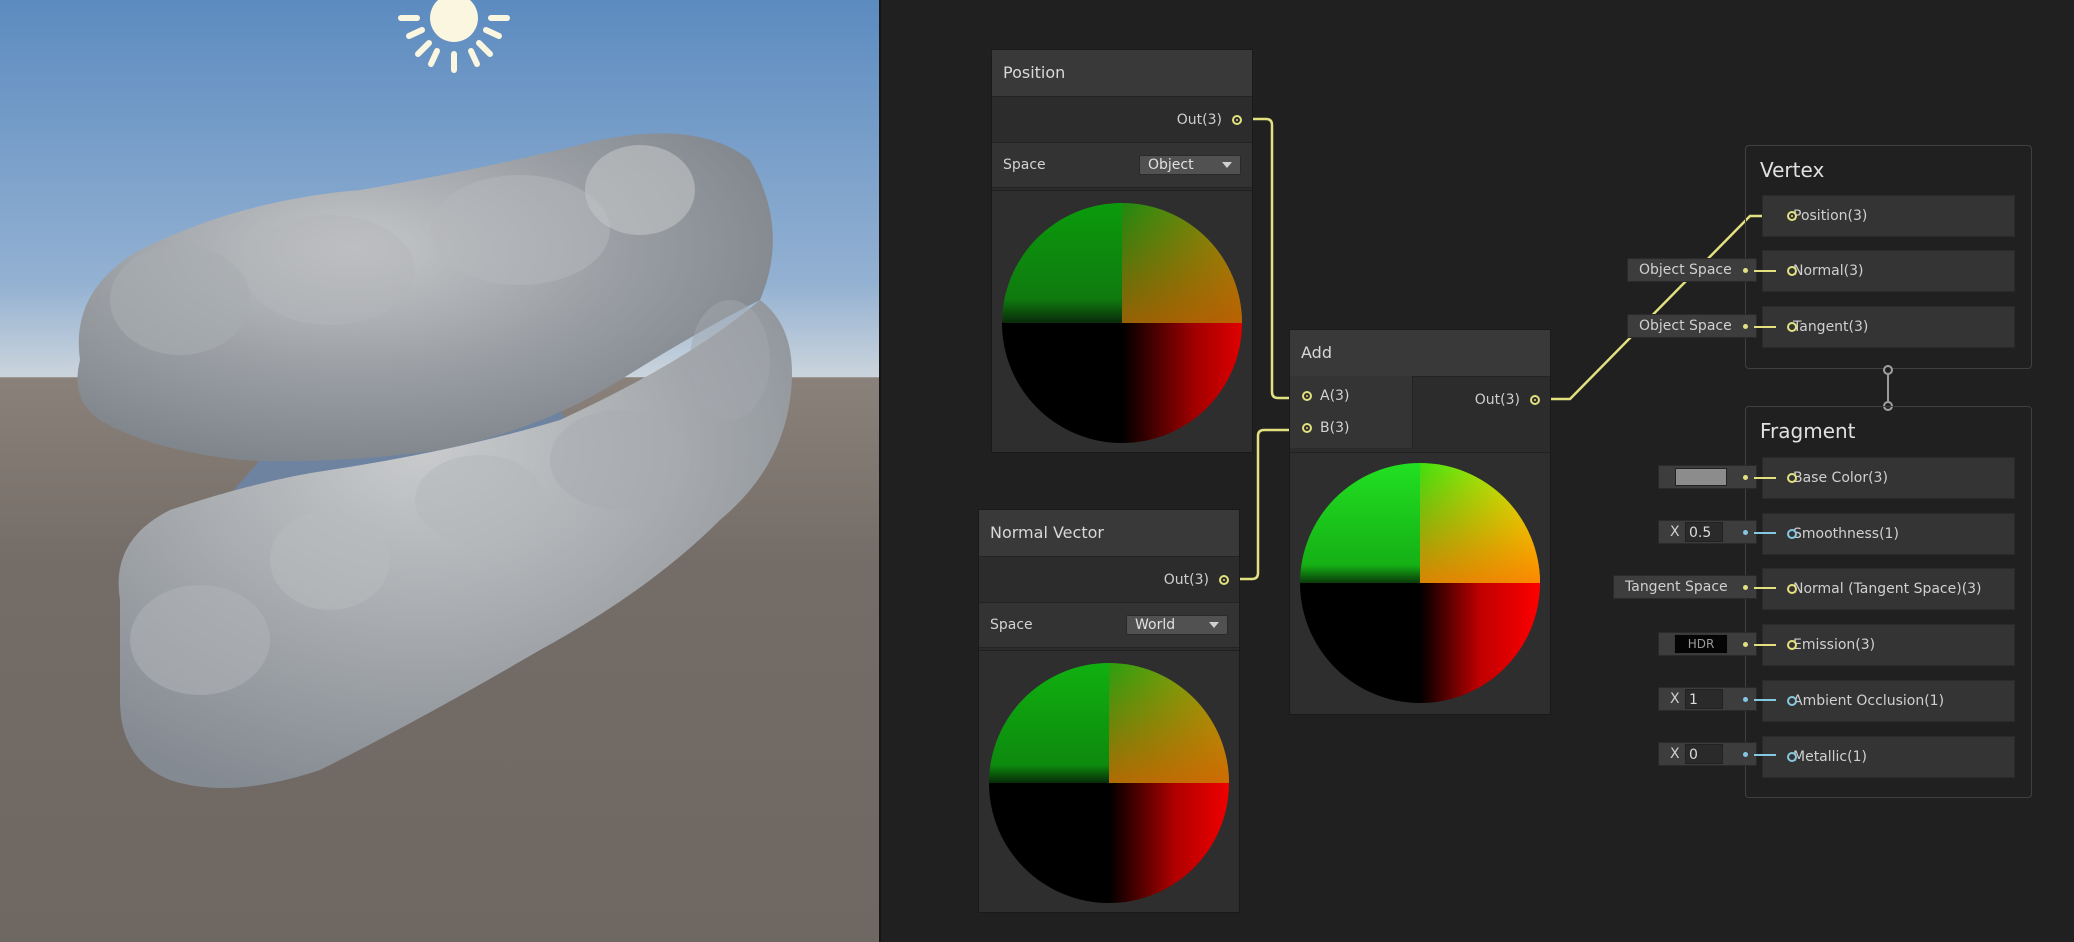 This screenshot has height=942, width=2074. I want to click on slot-label: Normal (Tangent Space)(3), so click(1887, 589).